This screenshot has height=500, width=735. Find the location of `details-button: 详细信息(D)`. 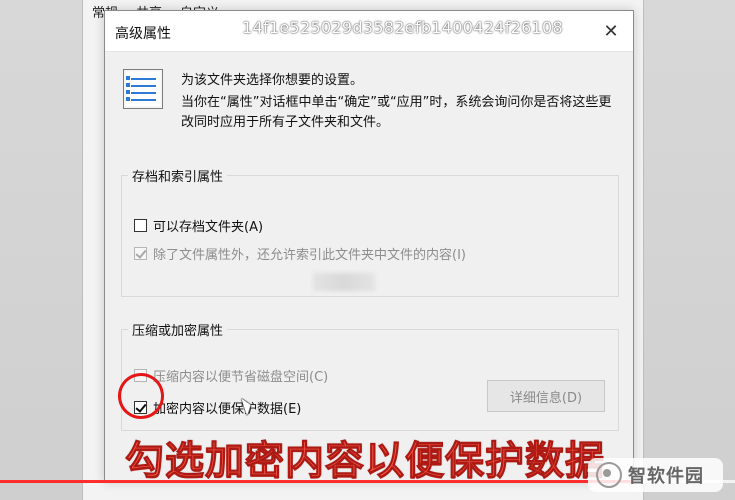

details-button: 详细信息(D) is located at coordinates (546, 396).